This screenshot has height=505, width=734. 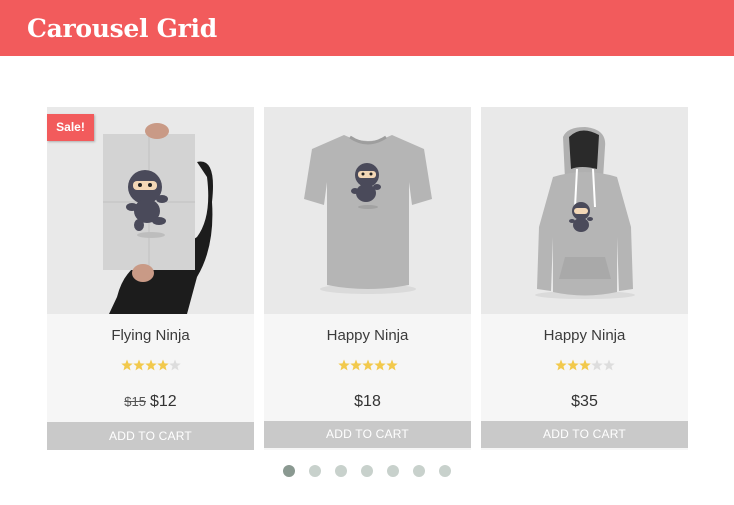 What do you see at coordinates (367, 28) in the screenshot?
I see `header-bar: Carousel Grid` at bounding box center [367, 28].